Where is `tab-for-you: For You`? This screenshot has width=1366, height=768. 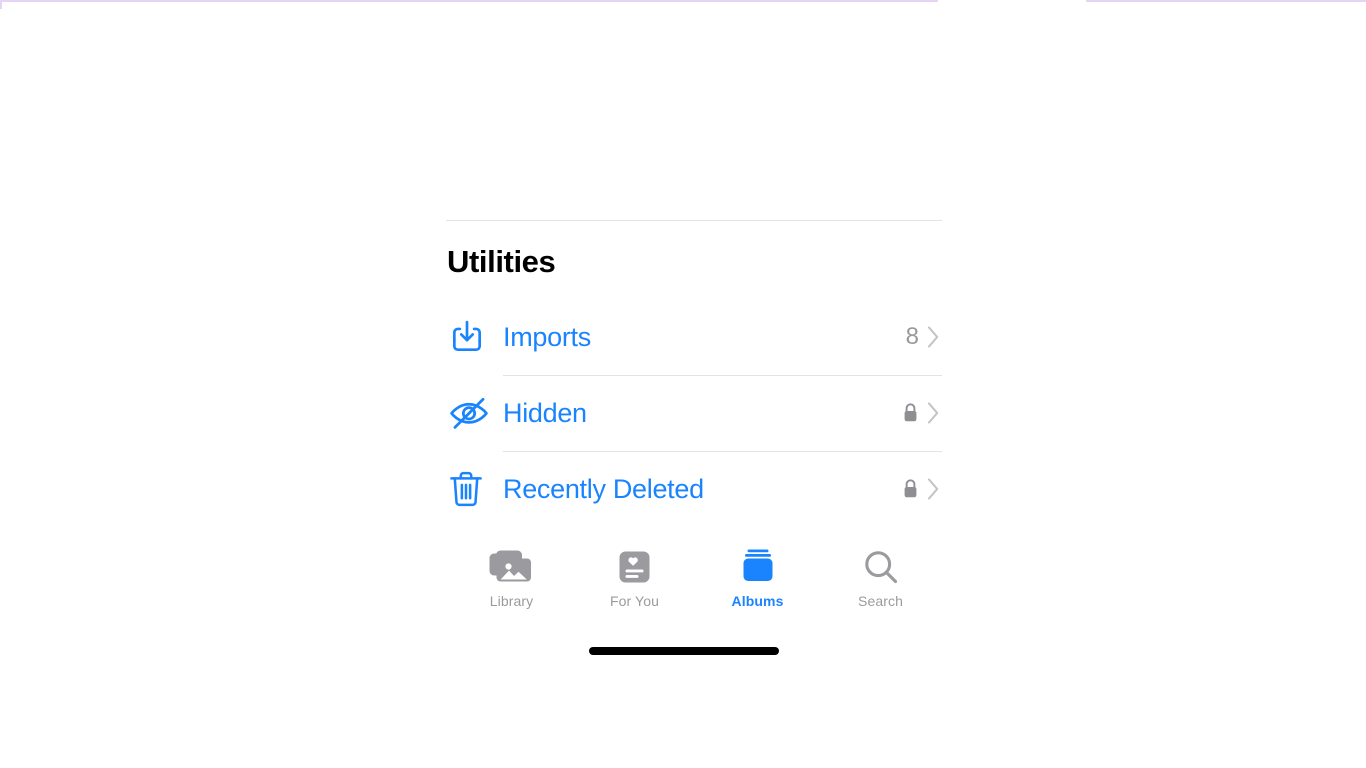 tab-for-you: For You is located at coordinates (634, 578).